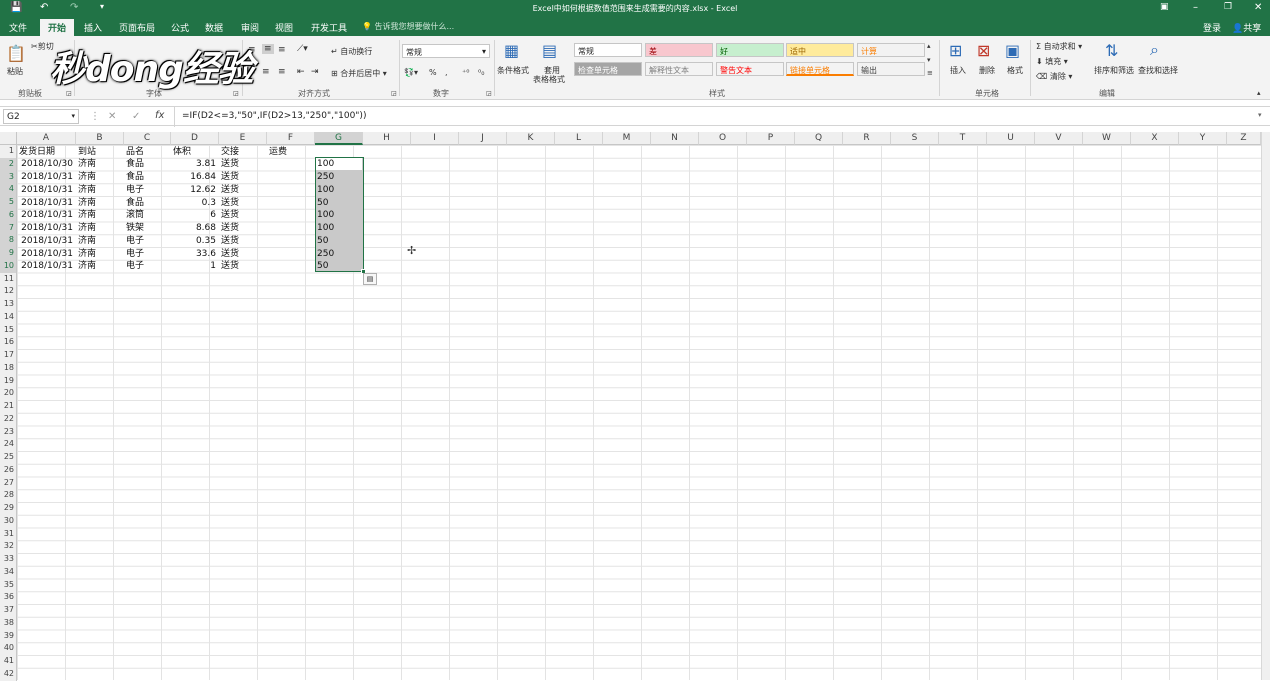 Image resolution: width=1270 pixels, height=681 pixels. What do you see at coordinates (243, 138) in the screenshot?
I see `column-header-E: E` at bounding box center [243, 138].